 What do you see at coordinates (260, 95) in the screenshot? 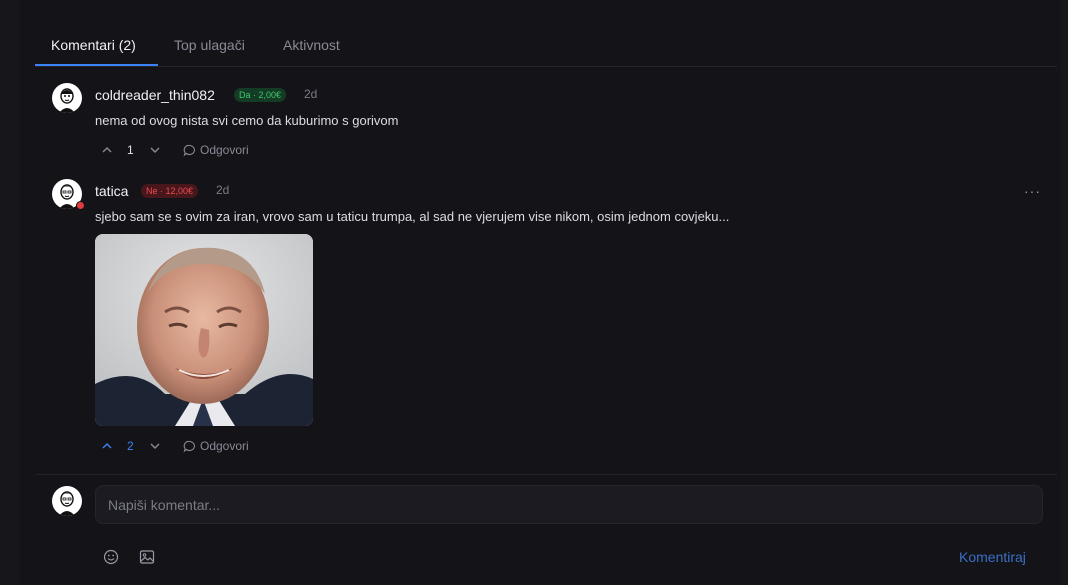
I see `bet-badge: Da · 2,00€` at bounding box center [260, 95].